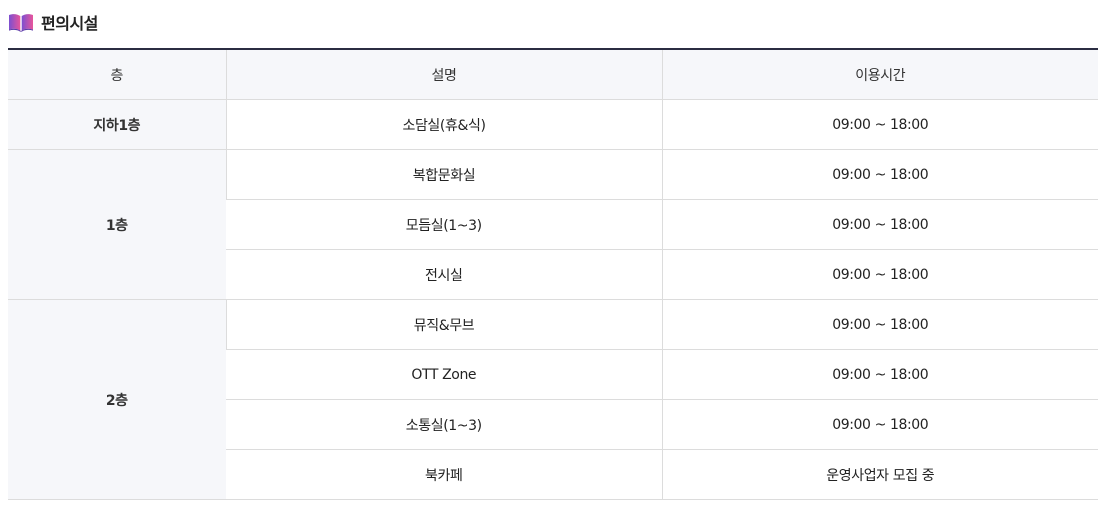 Image resolution: width=1109 pixels, height=509 pixels. What do you see at coordinates (117, 224) in the screenshot?
I see `floor-cell: 1층` at bounding box center [117, 224].